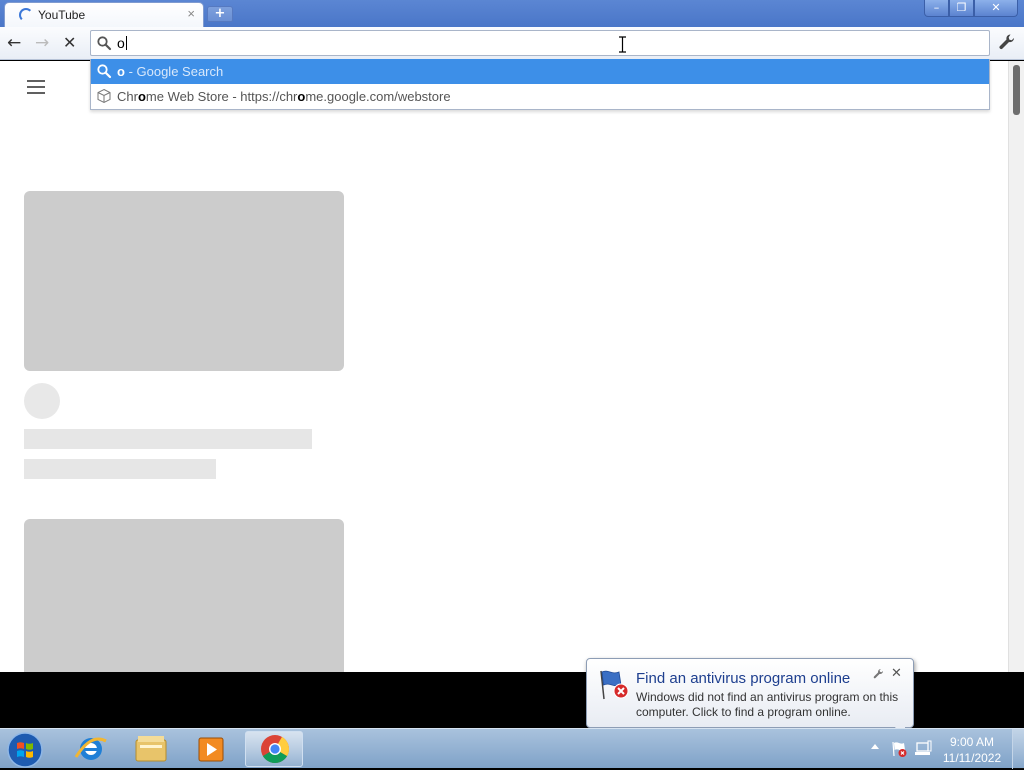 The image size is (1024, 770). What do you see at coordinates (879, 674) in the screenshot?
I see `options-icon` at bounding box center [879, 674].